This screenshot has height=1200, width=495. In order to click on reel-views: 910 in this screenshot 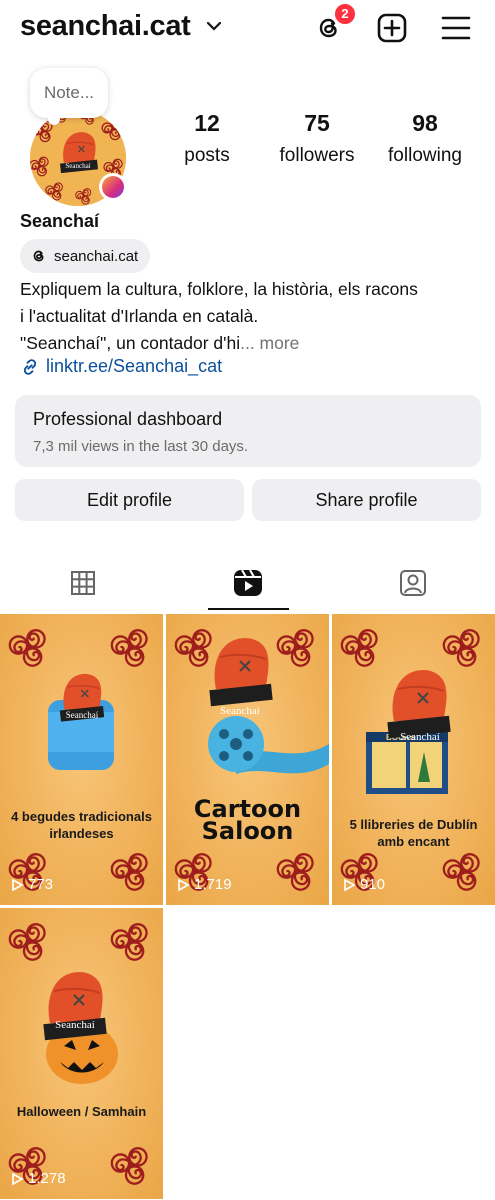, I will do `click(363, 884)`.